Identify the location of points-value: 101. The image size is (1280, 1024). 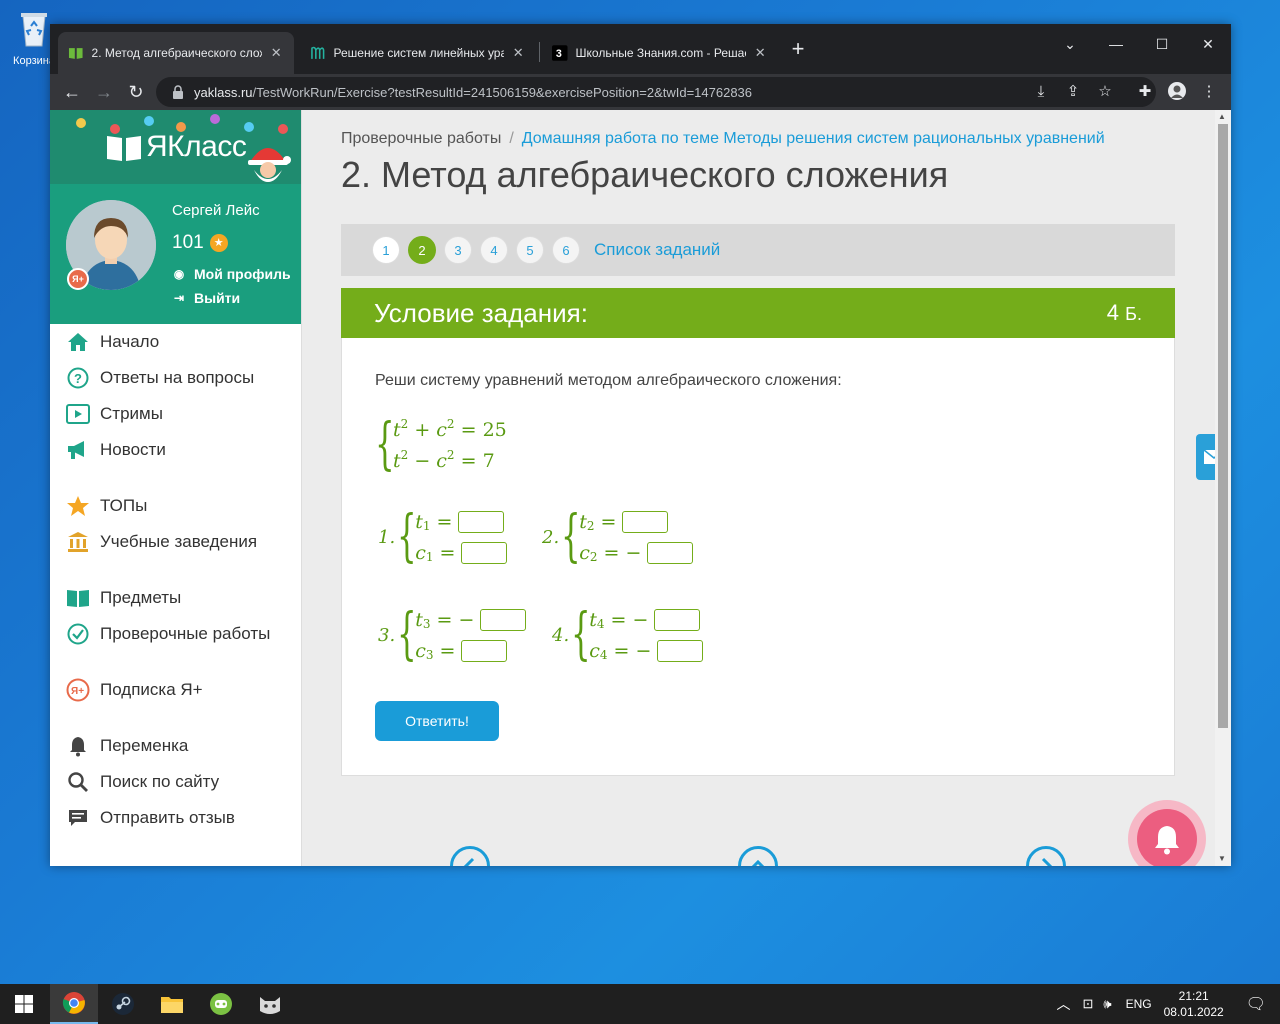
(188, 242).